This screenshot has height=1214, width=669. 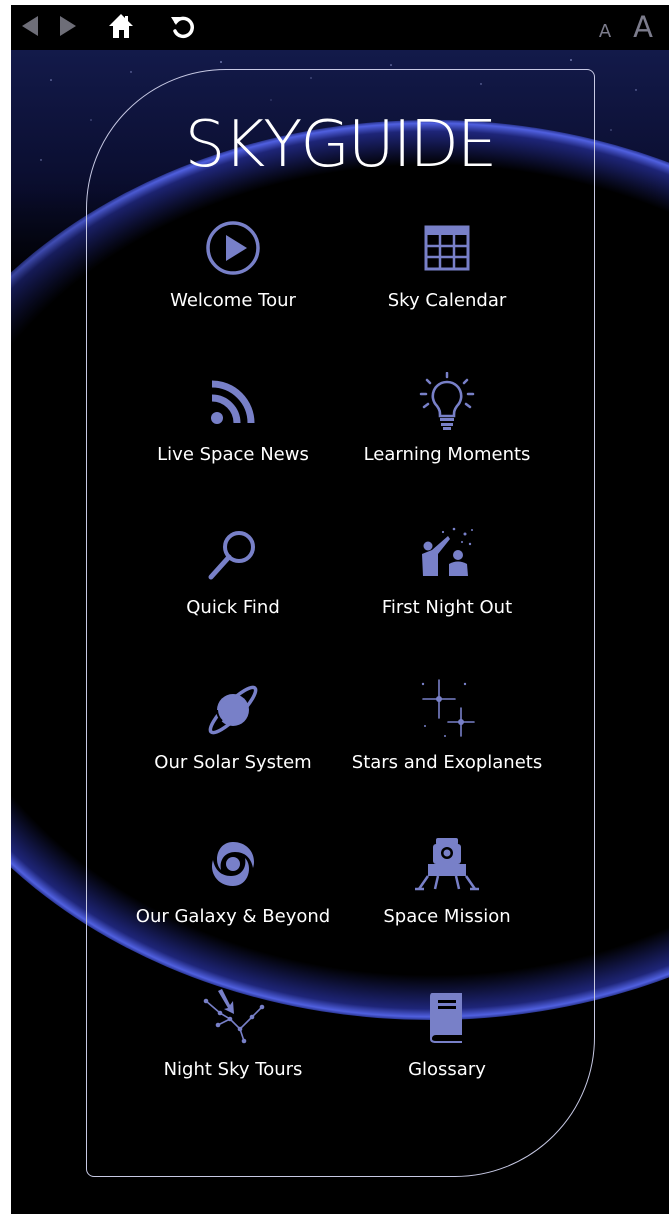 I want to click on menu-item-label: Our Galaxy & Beyond, so click(x=233, y=916).